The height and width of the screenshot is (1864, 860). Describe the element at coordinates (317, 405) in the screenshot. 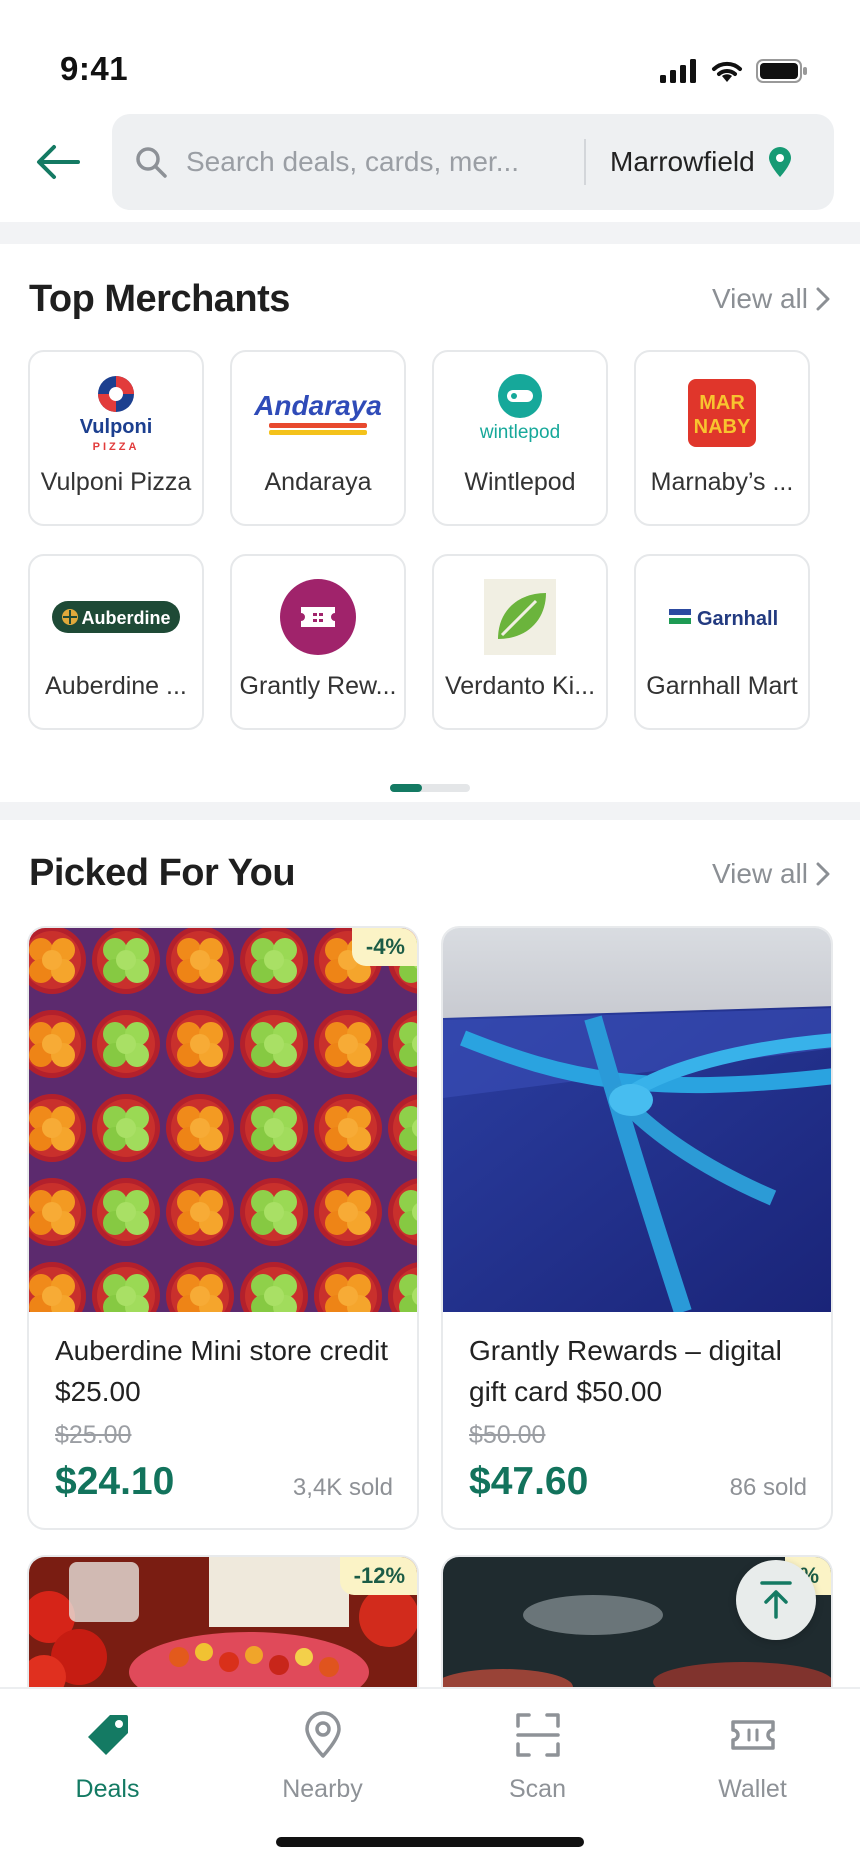

I see `svg-text: Andaraya` at that location.